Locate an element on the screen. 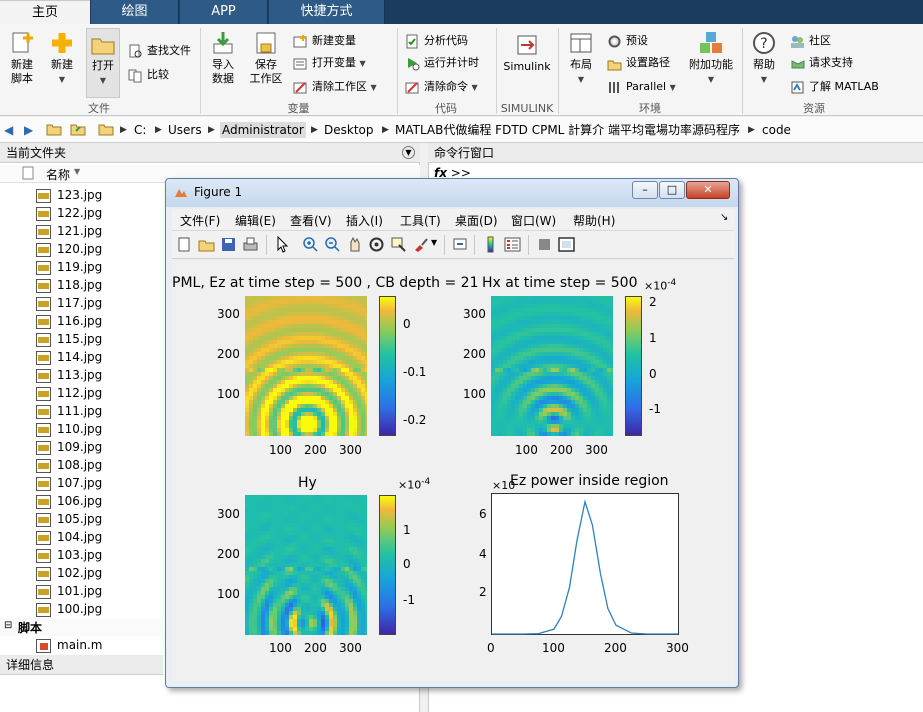  tab-home: 主页 is located at coordinates (45, 12).